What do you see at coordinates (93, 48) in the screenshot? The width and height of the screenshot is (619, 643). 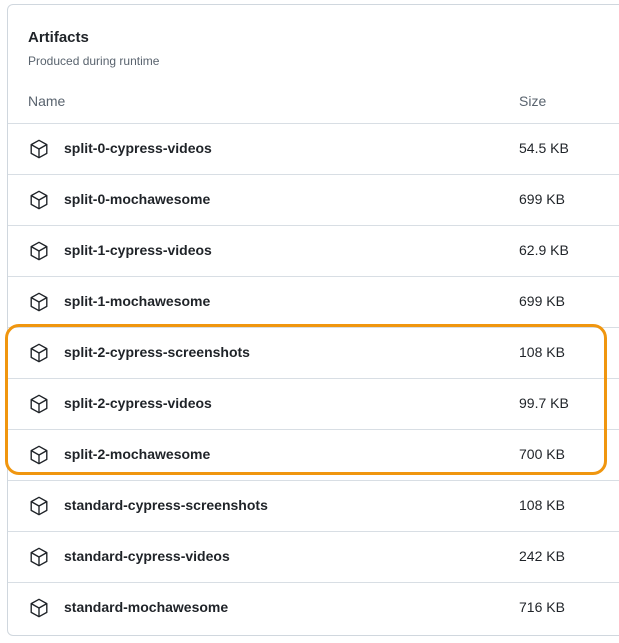 I see `artifacts-header: Artifacts Produced during runtime` at bounding box center [93, 48].